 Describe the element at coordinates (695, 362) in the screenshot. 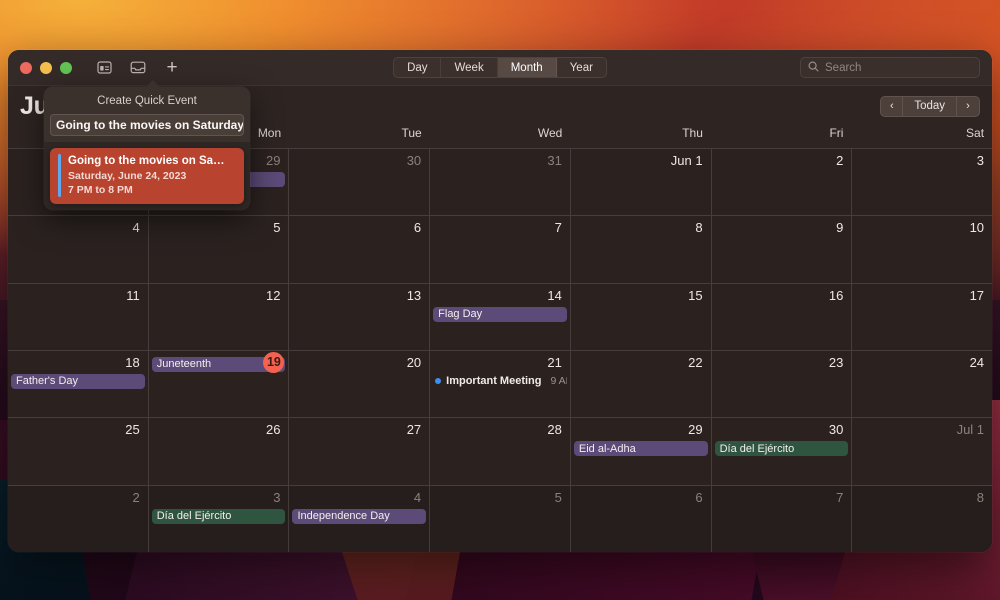

I see `day-number: 22` at that location.